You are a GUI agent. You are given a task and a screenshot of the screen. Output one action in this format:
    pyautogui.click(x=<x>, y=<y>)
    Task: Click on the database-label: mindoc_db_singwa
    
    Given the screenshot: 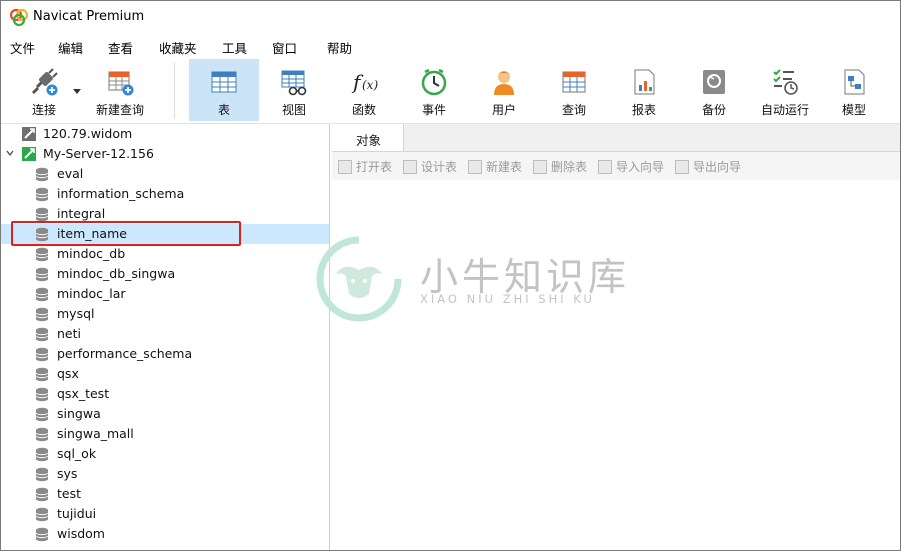 What is the action you would take?
    pyautogui.click(x=116, y=273)
    